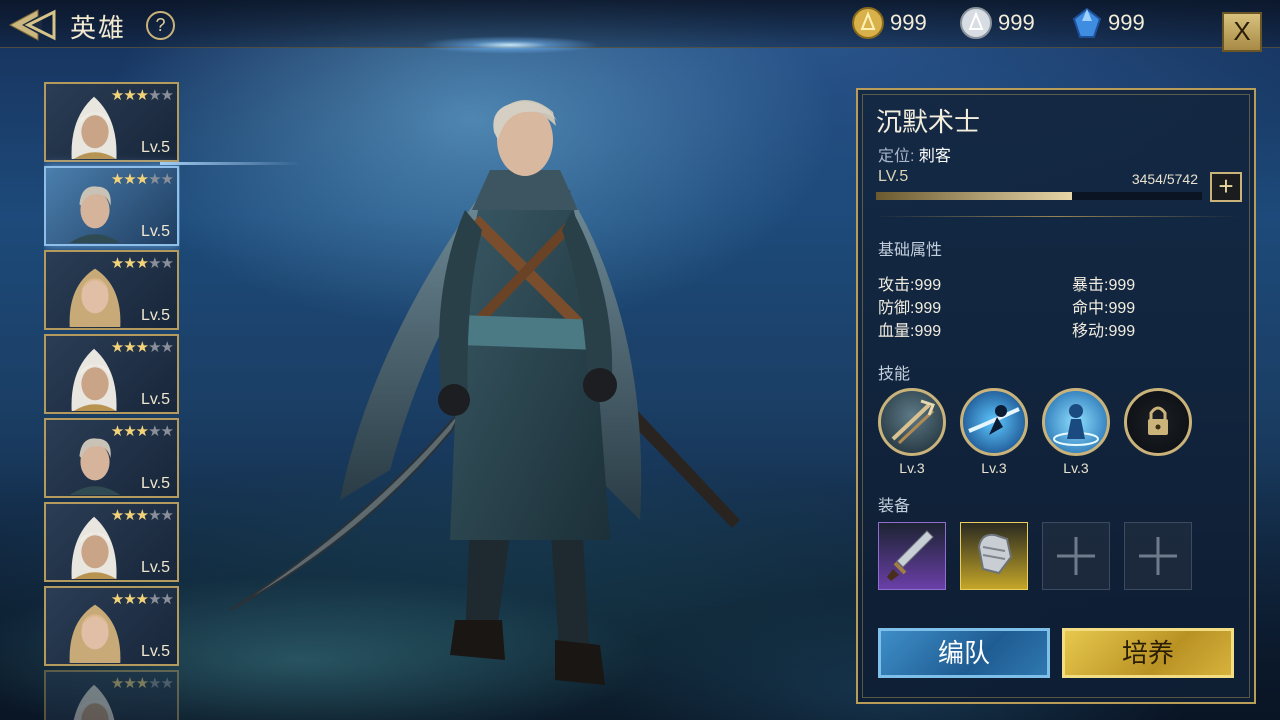 This screenshot has width=1280, height=720. I want to click on stat-hp: 血量:999, so click(909, 329).